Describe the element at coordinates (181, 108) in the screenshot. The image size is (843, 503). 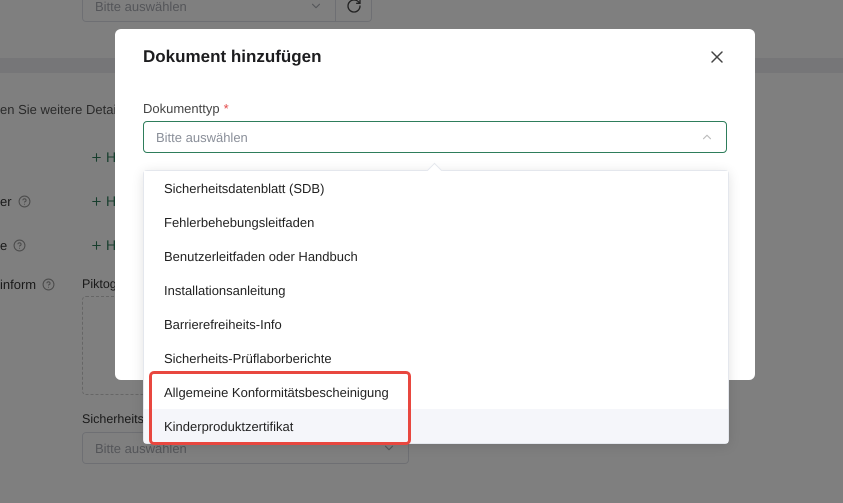
I see `field-label: Dokumenttyp` at that location.